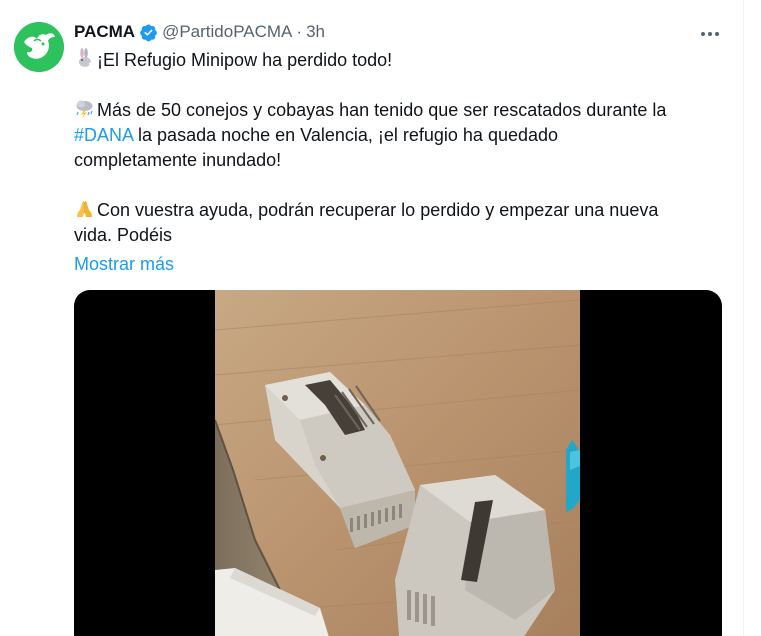 Image resolution: width=761 pixels, height=636 pixels. I want to click on text-line-1-content: ¡El Refugio Minipow ha perdido todo!, so click(245, 60).